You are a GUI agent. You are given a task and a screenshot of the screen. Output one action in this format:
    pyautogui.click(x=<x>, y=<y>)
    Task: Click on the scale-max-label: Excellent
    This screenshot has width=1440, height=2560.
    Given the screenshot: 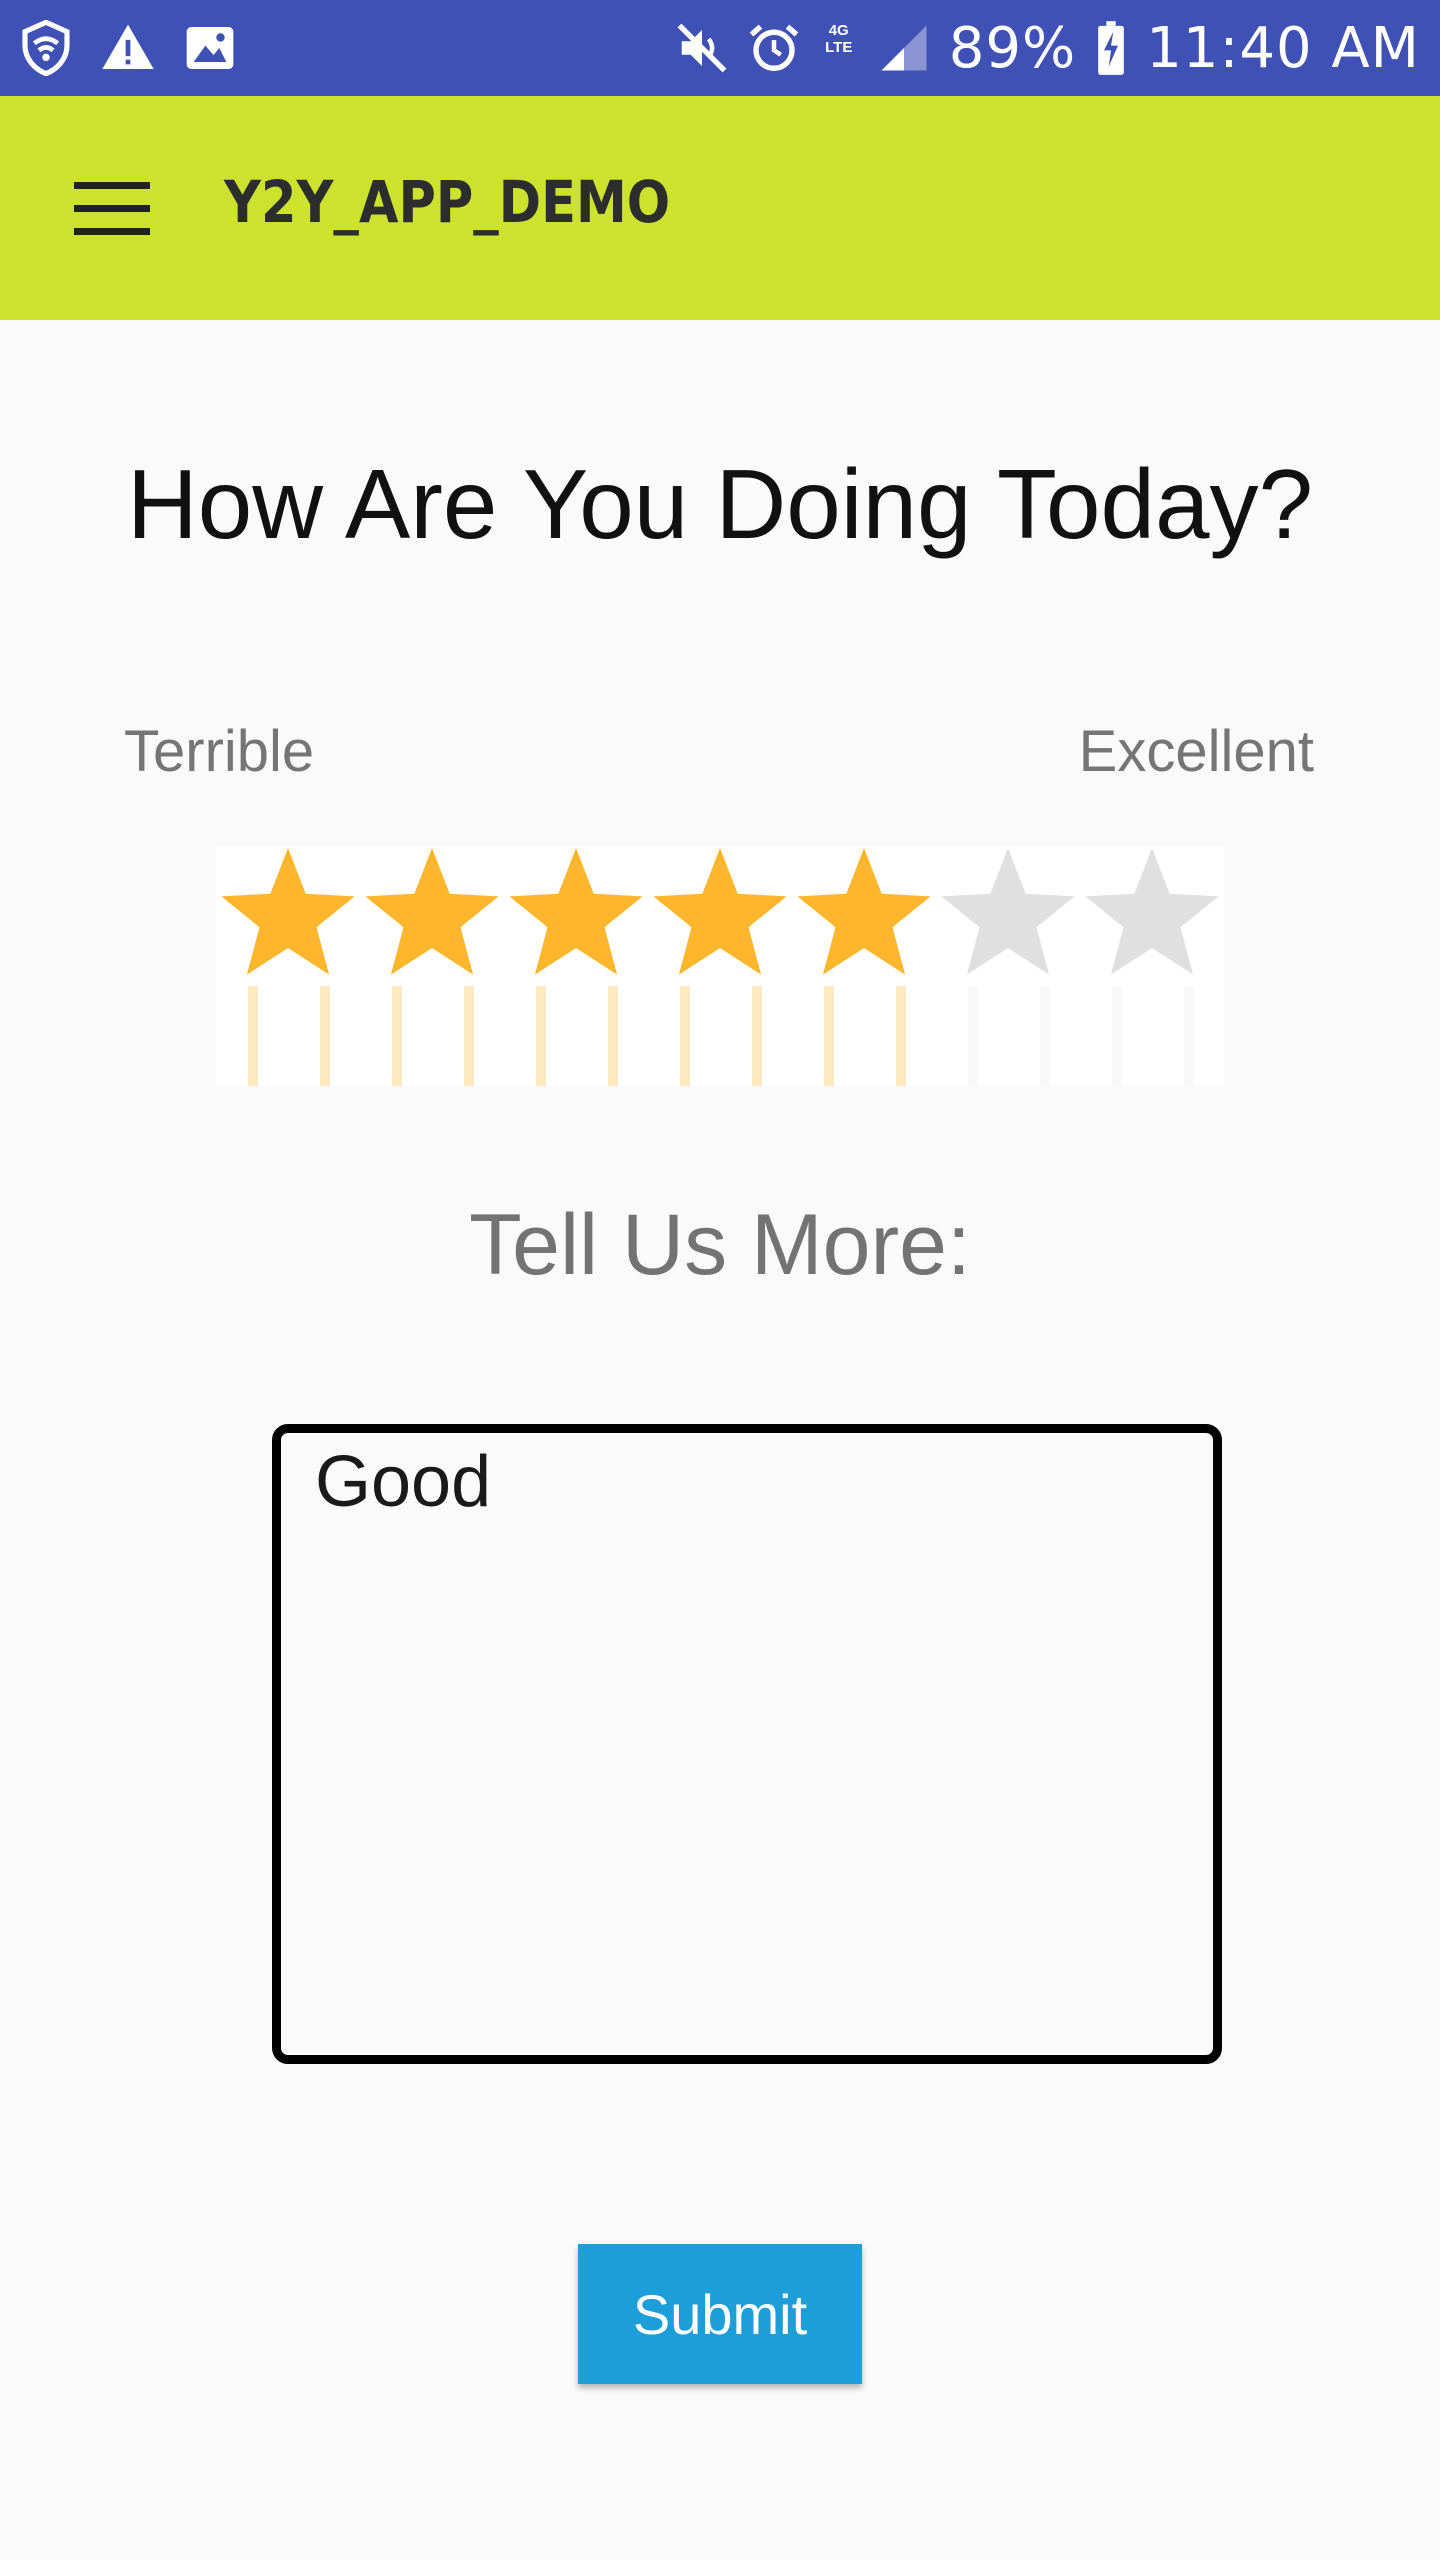 What is the action you would take?
    pyautogui.click(x=1196, y=751)
    